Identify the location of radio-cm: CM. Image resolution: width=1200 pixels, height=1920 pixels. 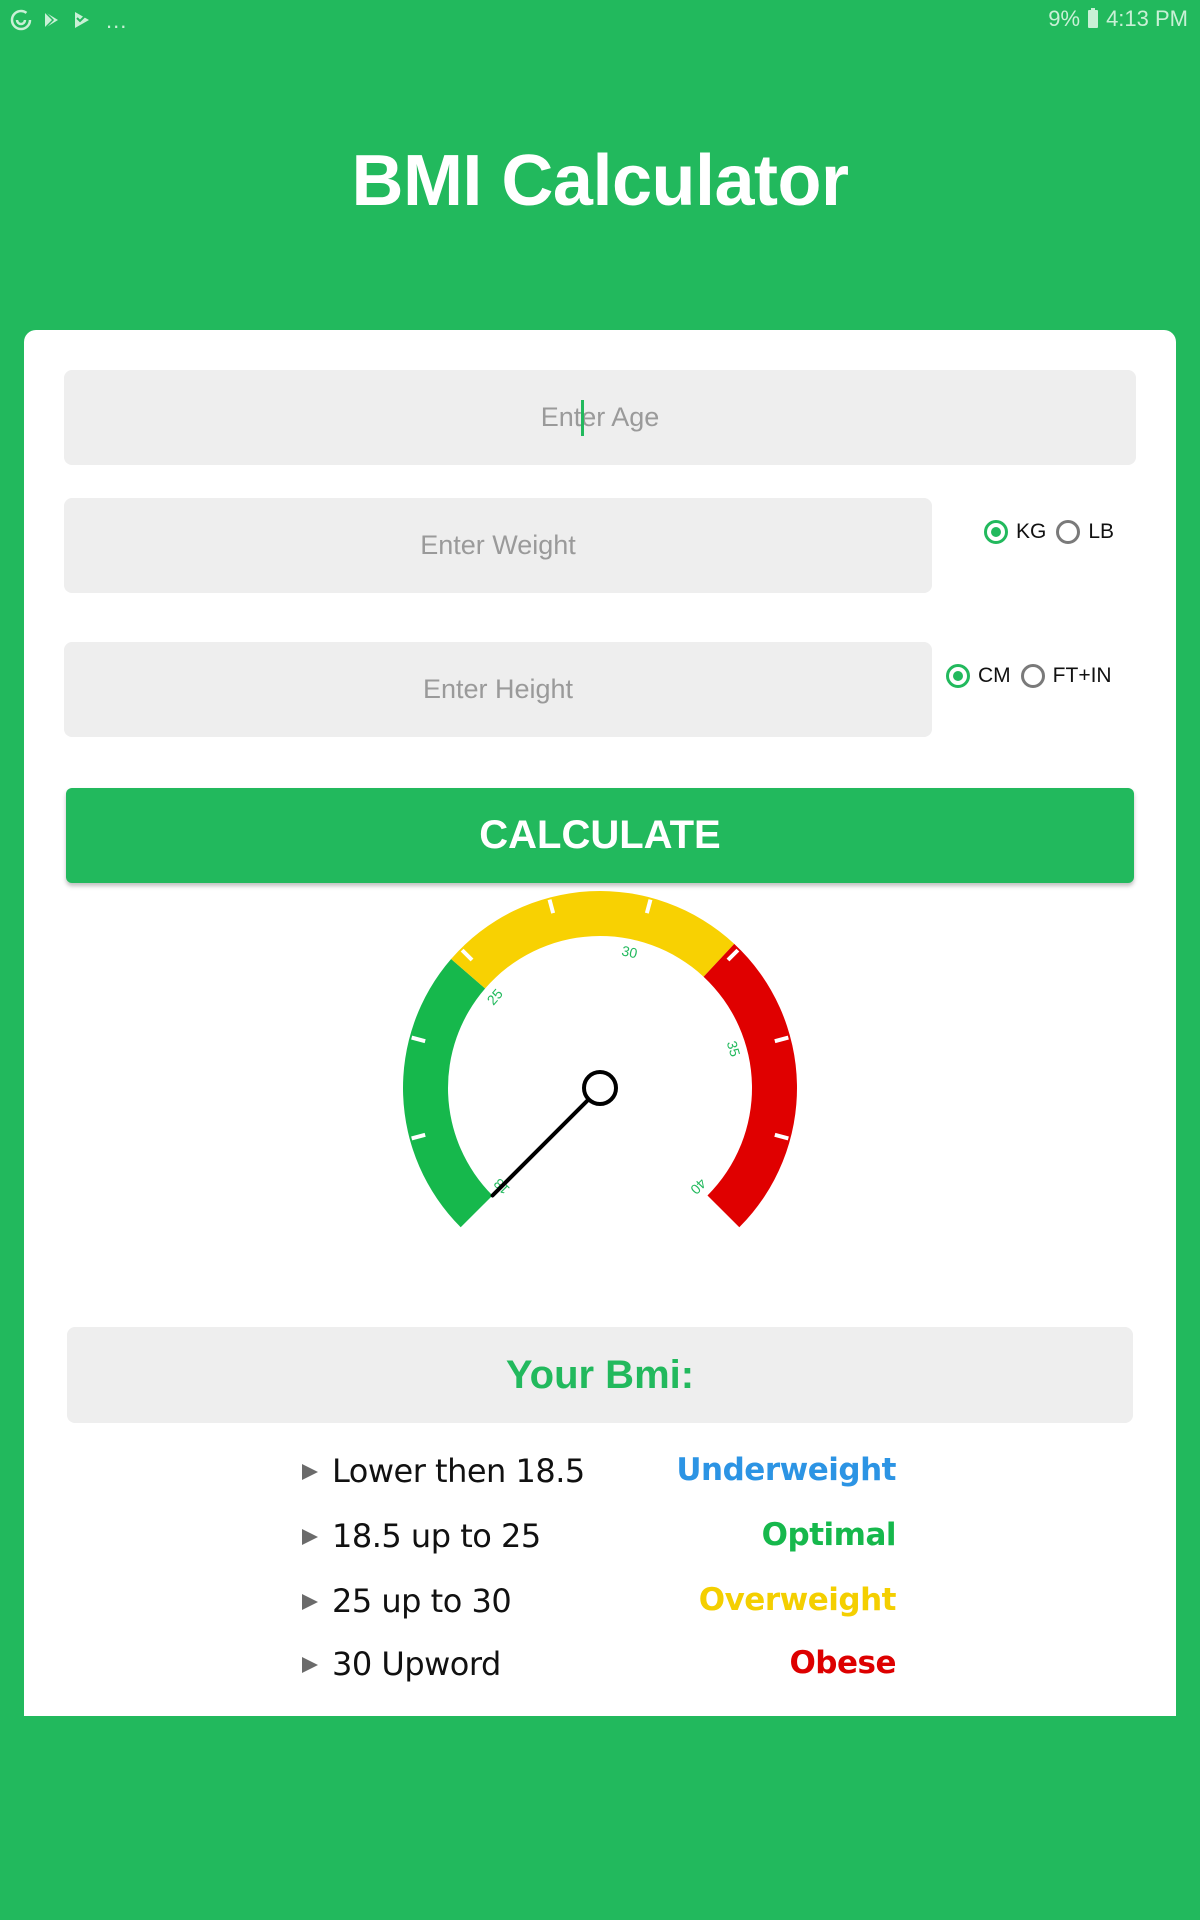
(978, 676).